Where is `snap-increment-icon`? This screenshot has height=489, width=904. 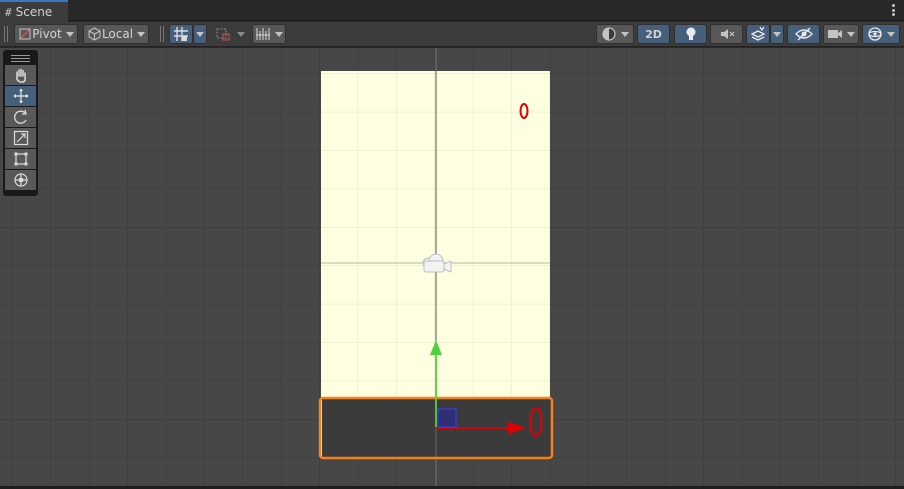
snap-increment-icon is located at coordinates (223, 34).